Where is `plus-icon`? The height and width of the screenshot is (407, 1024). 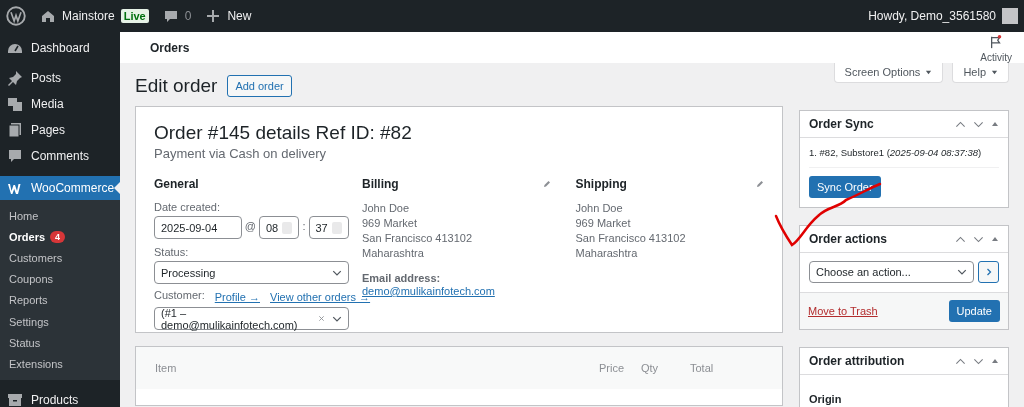
plus-icon is located at coordinates (213, 16).